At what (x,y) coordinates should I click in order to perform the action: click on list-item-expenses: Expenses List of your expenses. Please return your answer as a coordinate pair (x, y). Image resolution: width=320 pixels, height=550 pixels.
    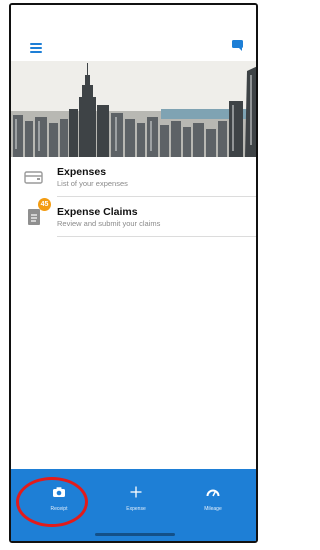
    Looking at the image, I should click on (133, 177).